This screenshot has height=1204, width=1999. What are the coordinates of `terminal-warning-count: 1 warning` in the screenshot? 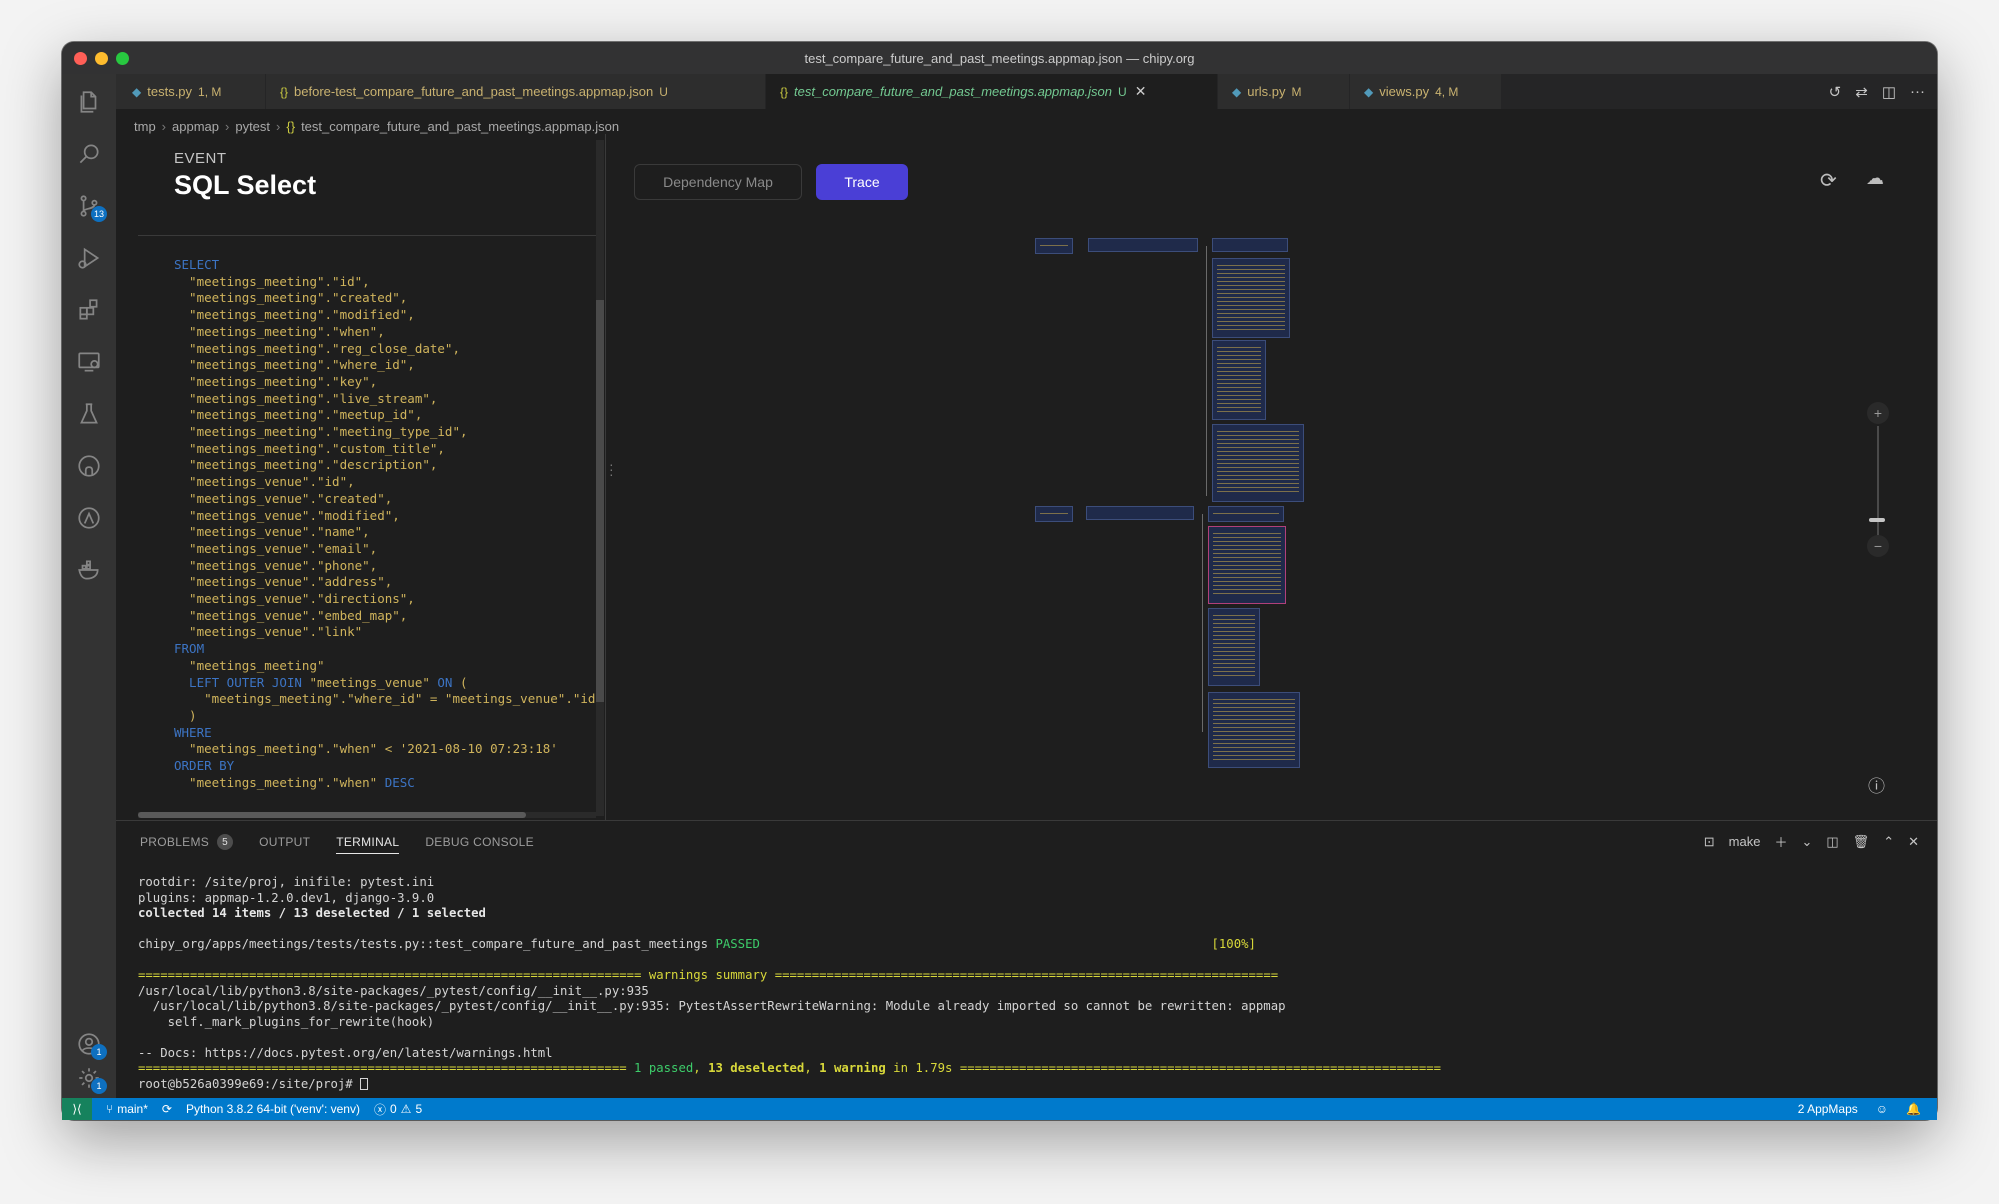 It's located at (852, 1068).